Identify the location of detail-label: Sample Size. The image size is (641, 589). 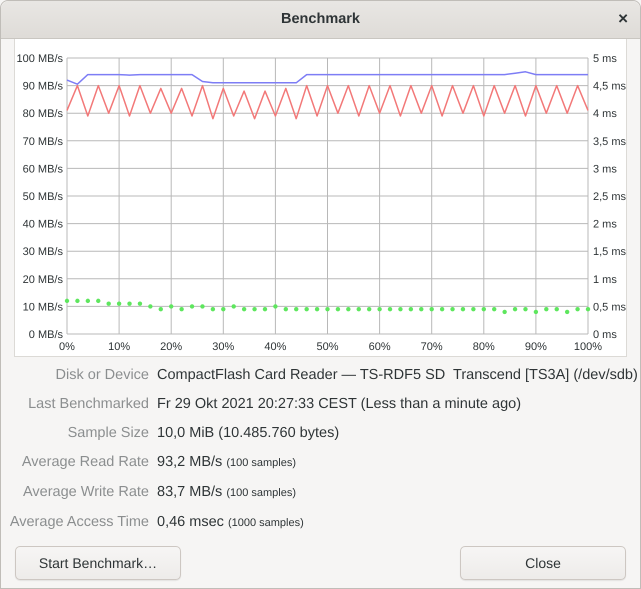
(107, 433).